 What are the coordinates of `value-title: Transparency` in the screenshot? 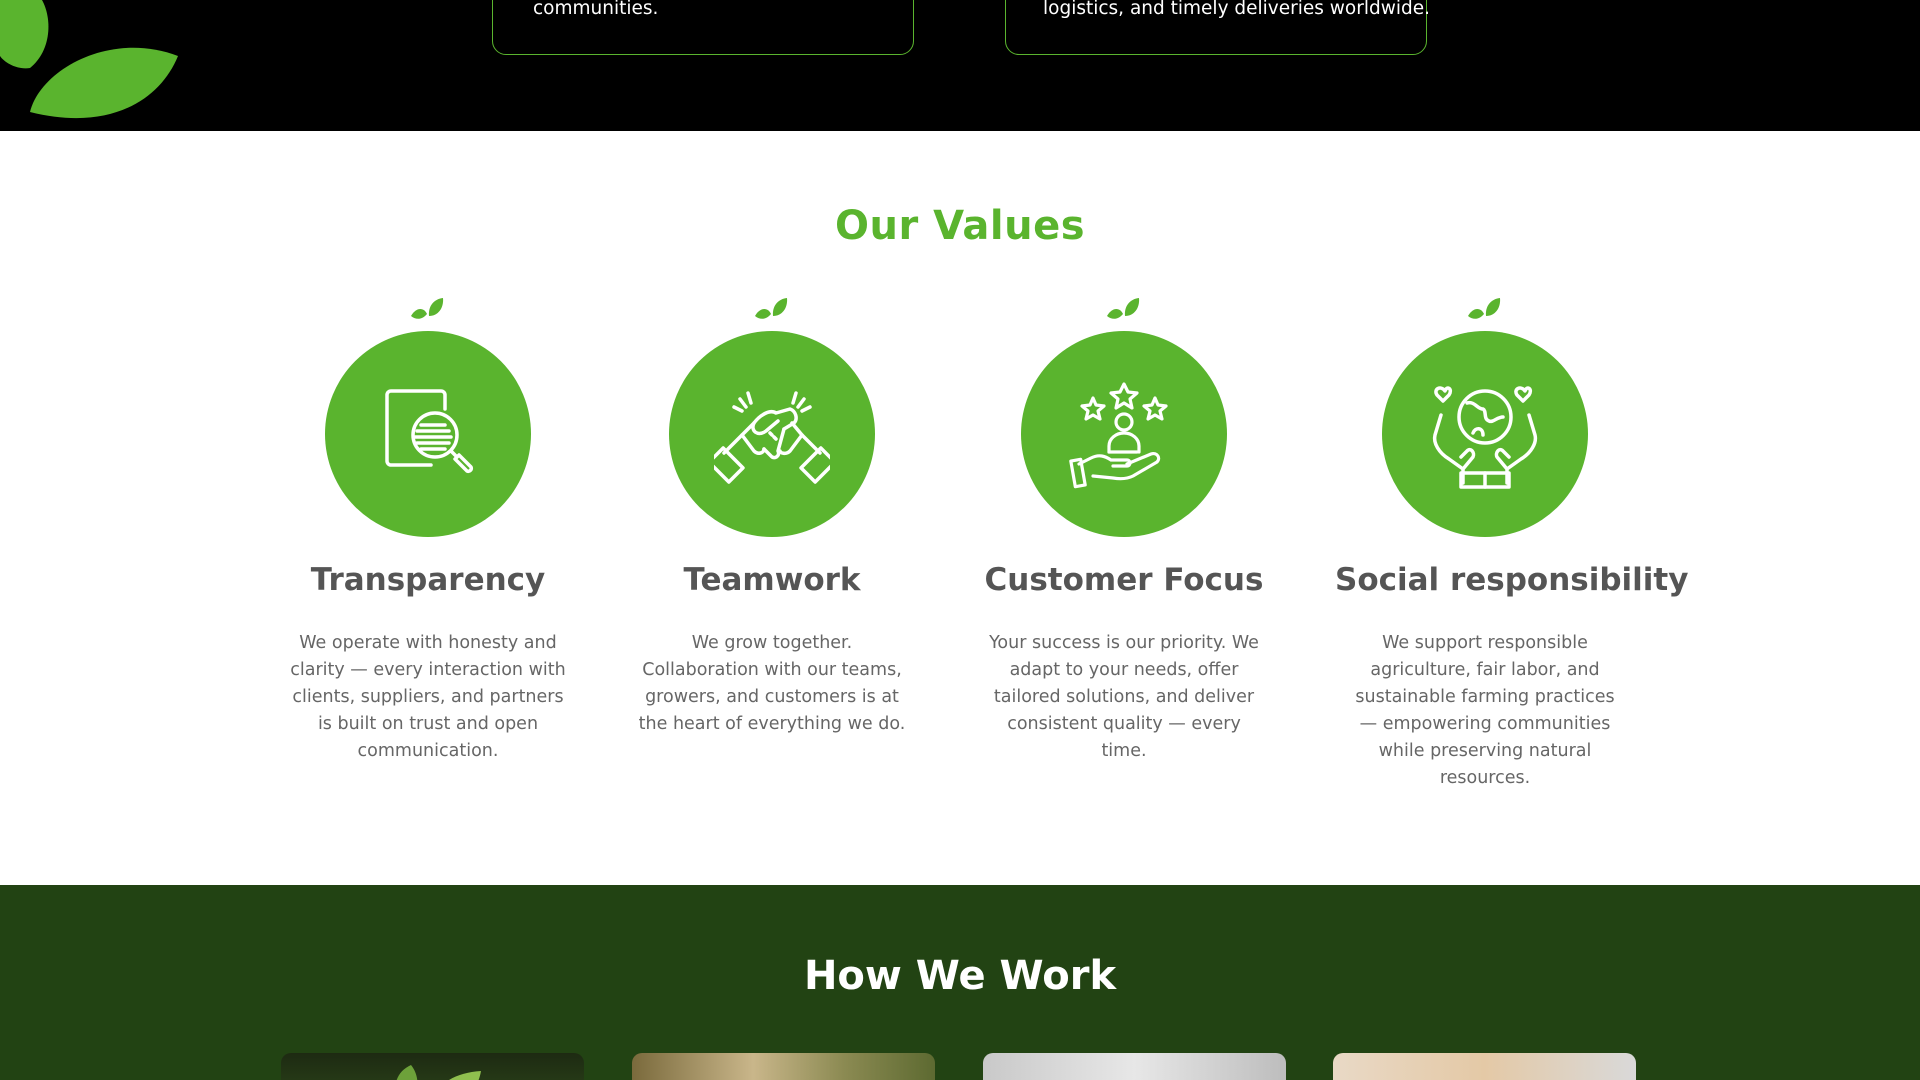 It's located at (428, 580).